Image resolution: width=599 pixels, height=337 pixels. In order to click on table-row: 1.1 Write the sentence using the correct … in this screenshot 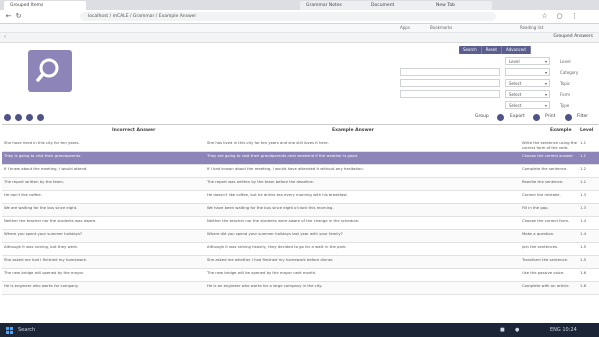, I will do `click(300, 145)`.